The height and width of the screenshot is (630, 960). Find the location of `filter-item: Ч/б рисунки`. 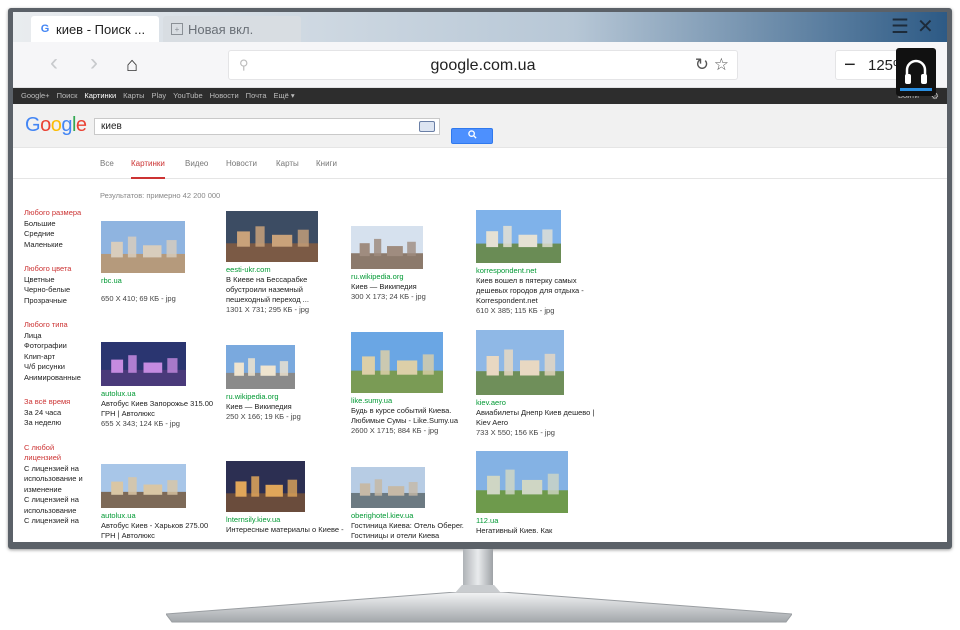

filter-item: Ч/б рисунки is located at coordinates (64, 367).